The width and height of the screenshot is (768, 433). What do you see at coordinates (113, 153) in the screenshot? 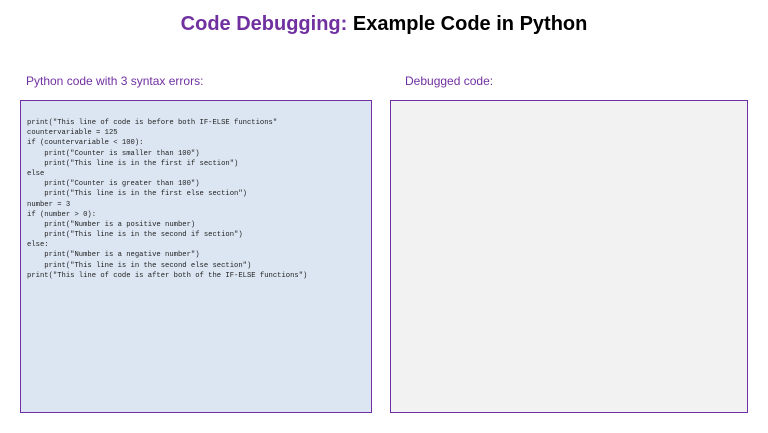
I see `code-line: print("Counter is smaller than 100")` at bounding box center [113, 153].